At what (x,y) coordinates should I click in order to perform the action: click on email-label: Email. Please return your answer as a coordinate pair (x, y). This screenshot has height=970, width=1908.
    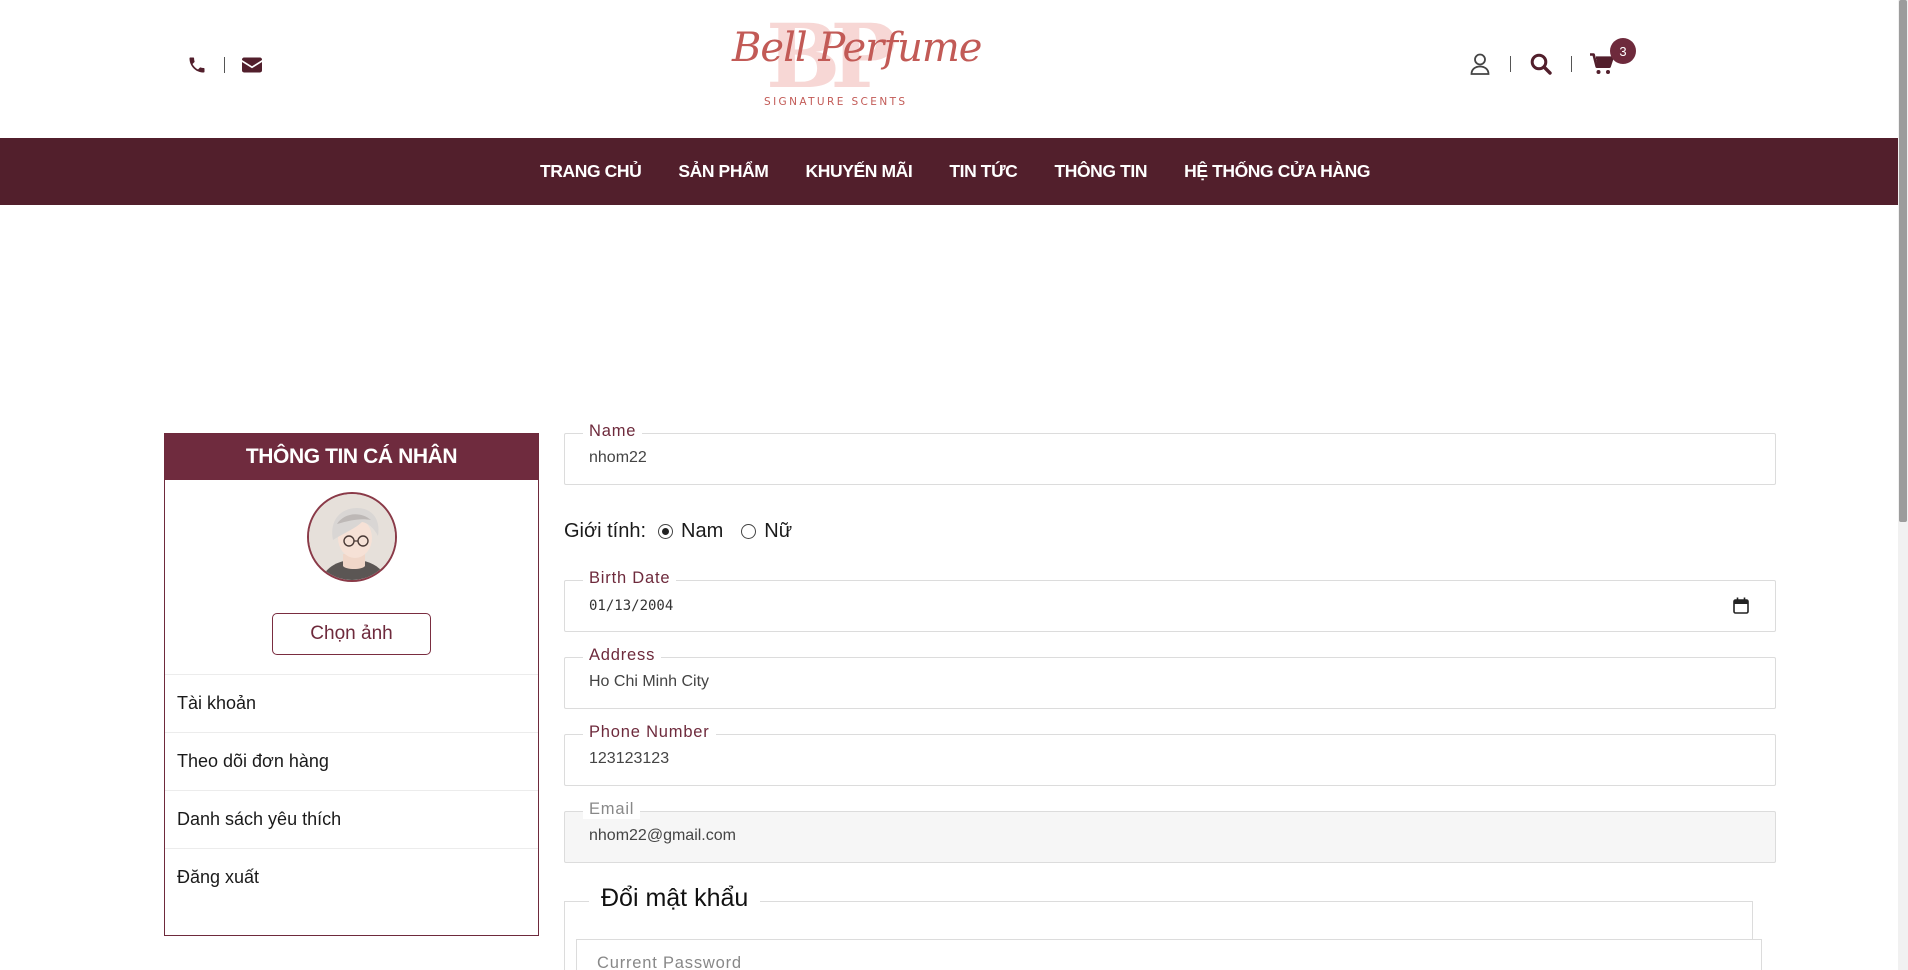
    Looking at the image, I should click on (612, 809).